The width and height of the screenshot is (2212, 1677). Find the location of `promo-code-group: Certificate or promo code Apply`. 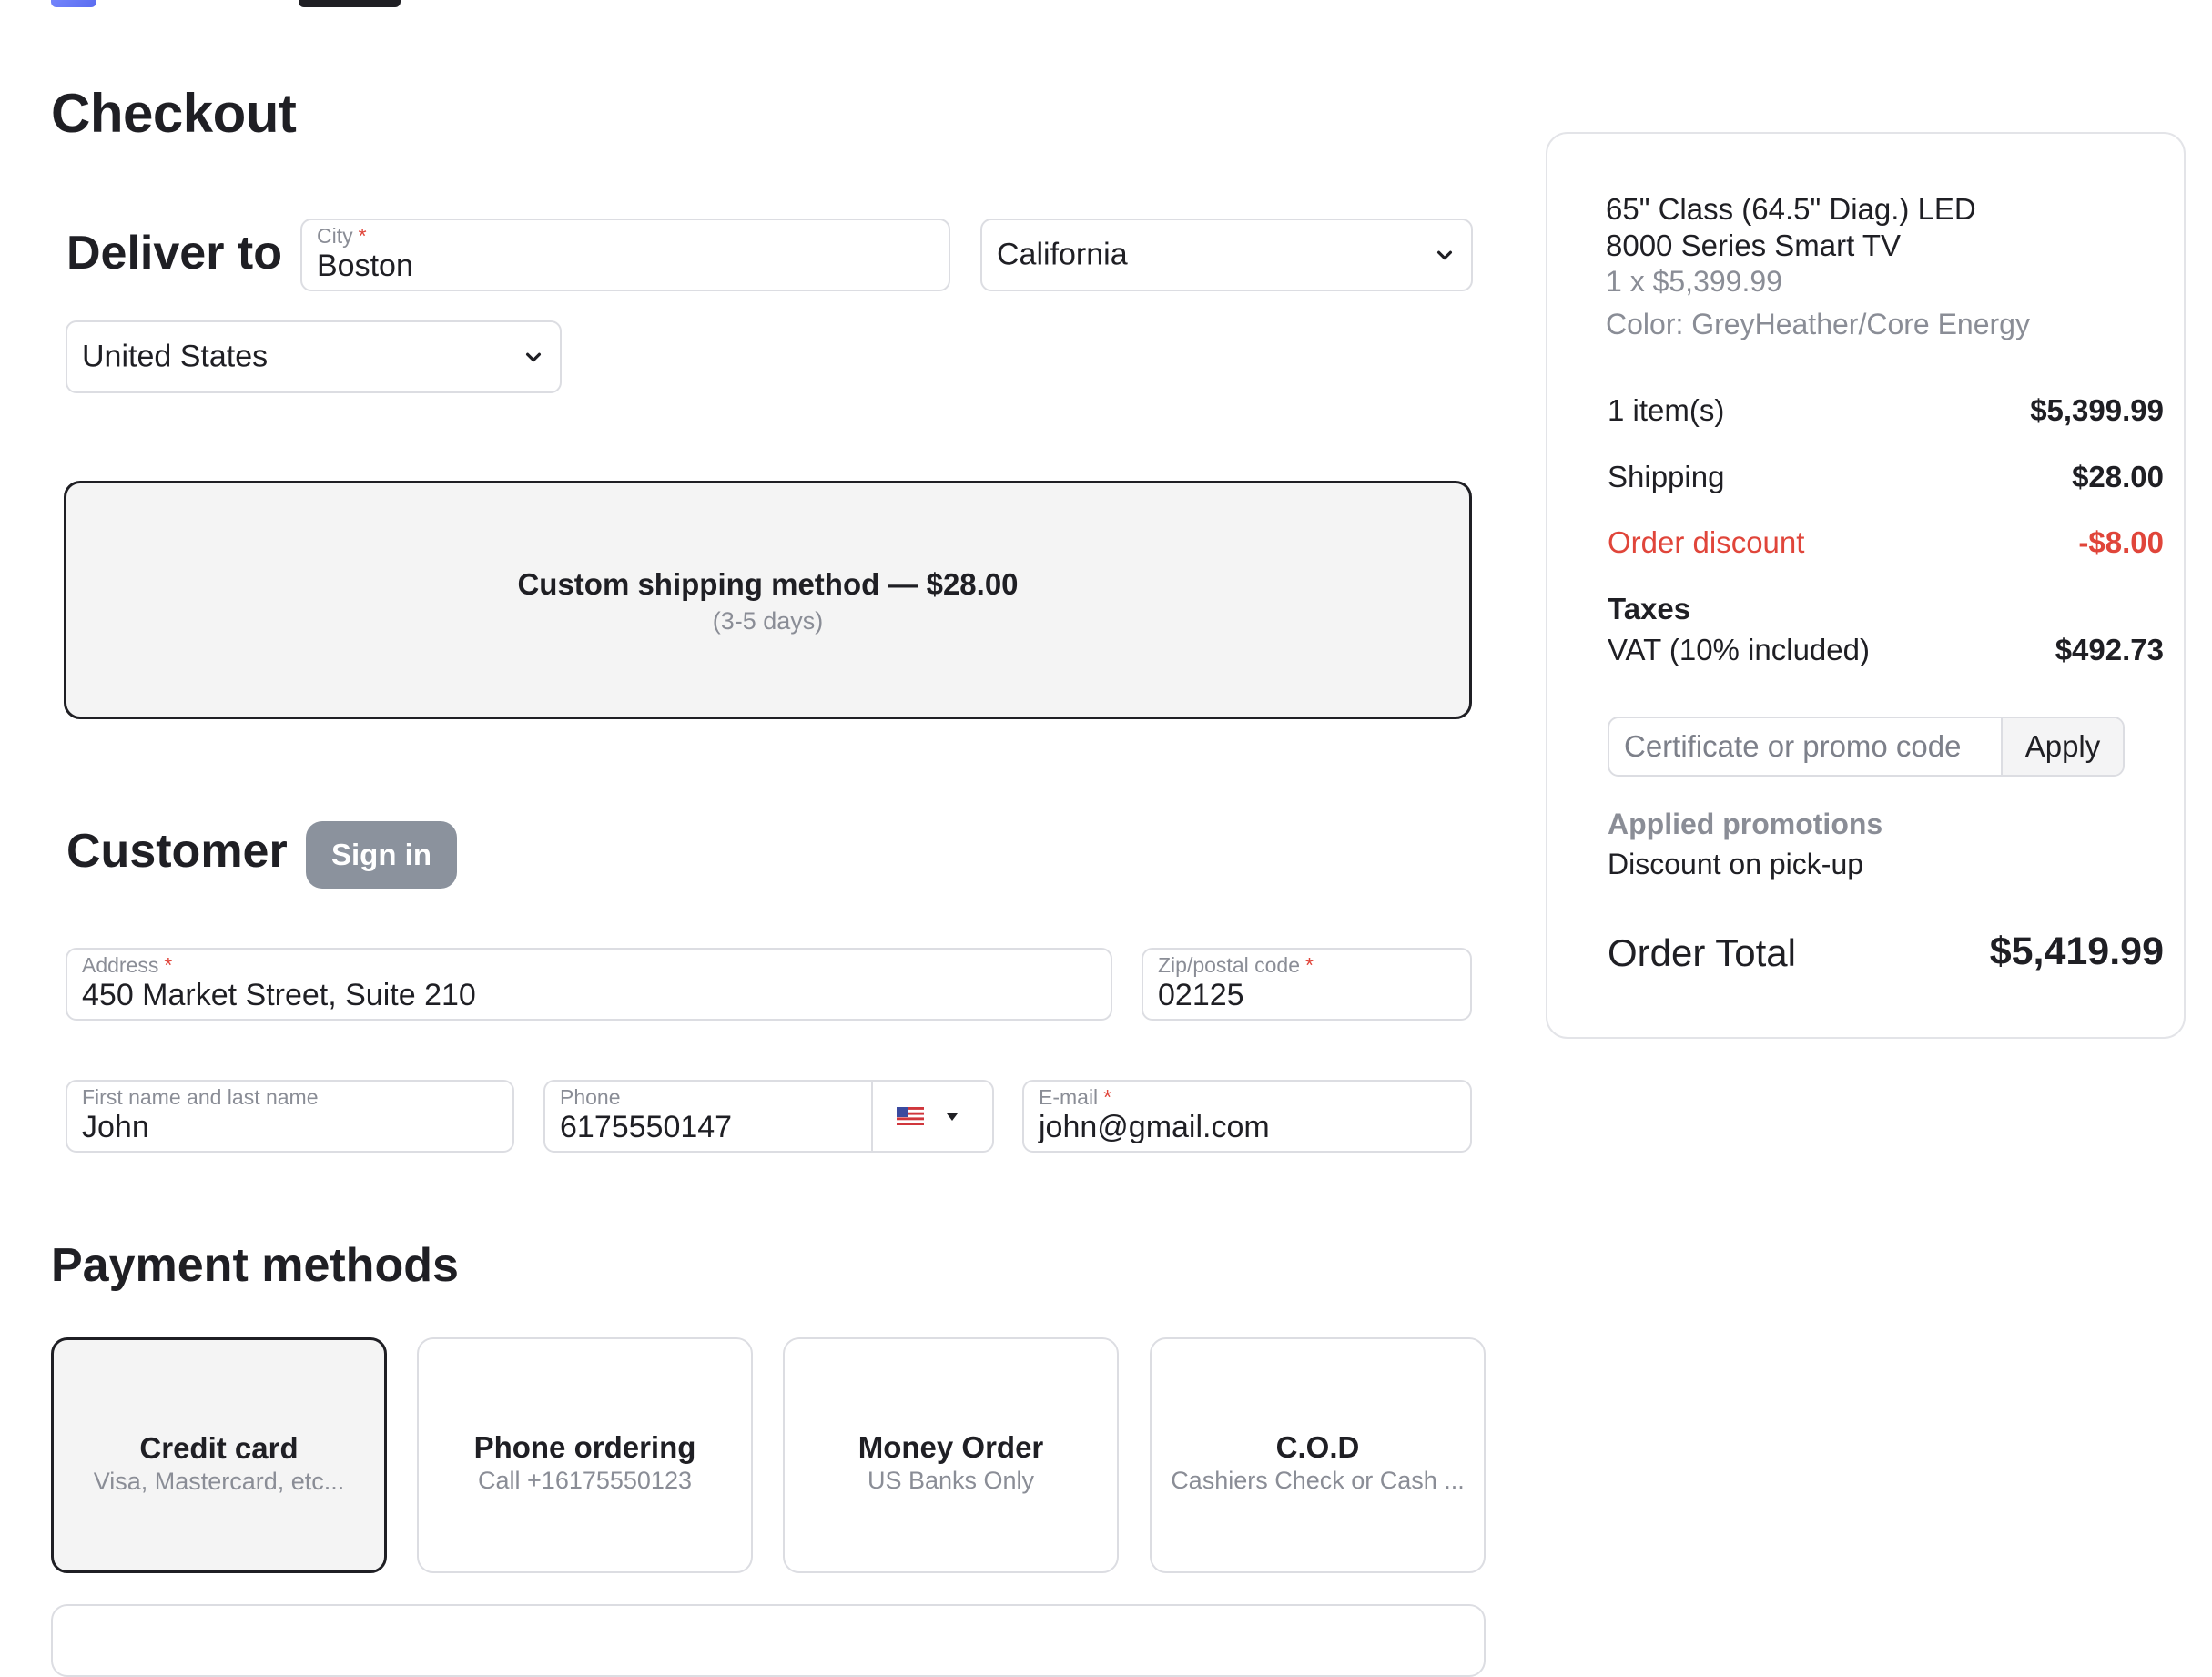

promo-code-group: Certificate or promo code Apply is located at coordinates (1866, 747).